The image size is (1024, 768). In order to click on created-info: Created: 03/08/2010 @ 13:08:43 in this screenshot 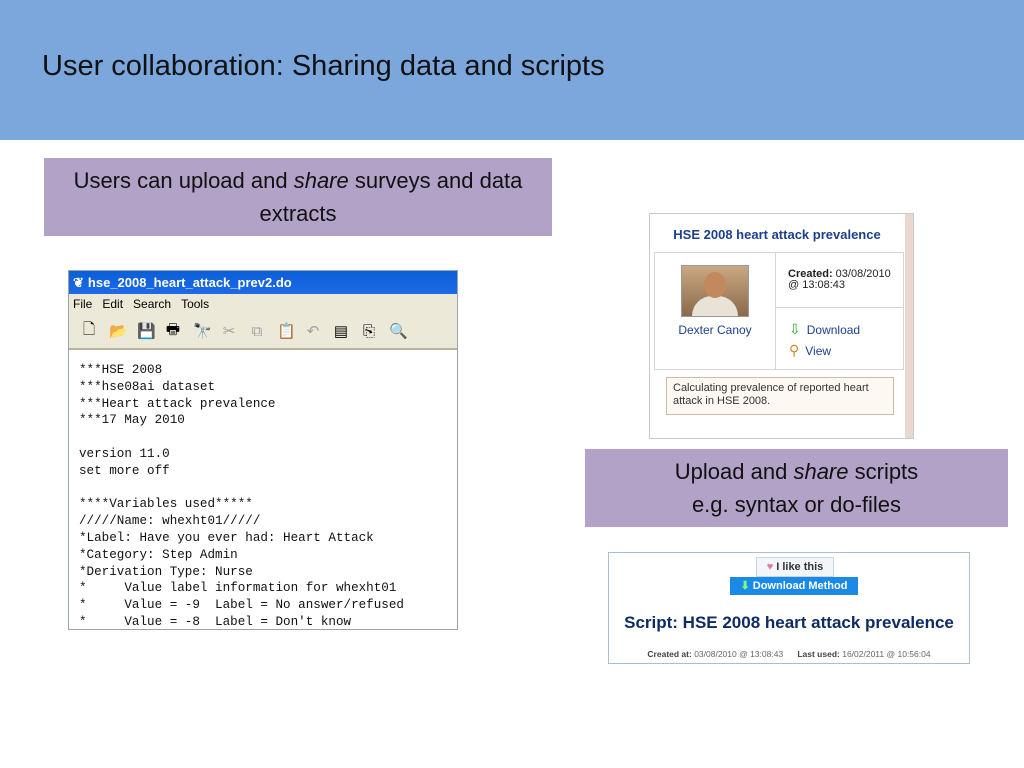, I will do `click(839, 280)`.